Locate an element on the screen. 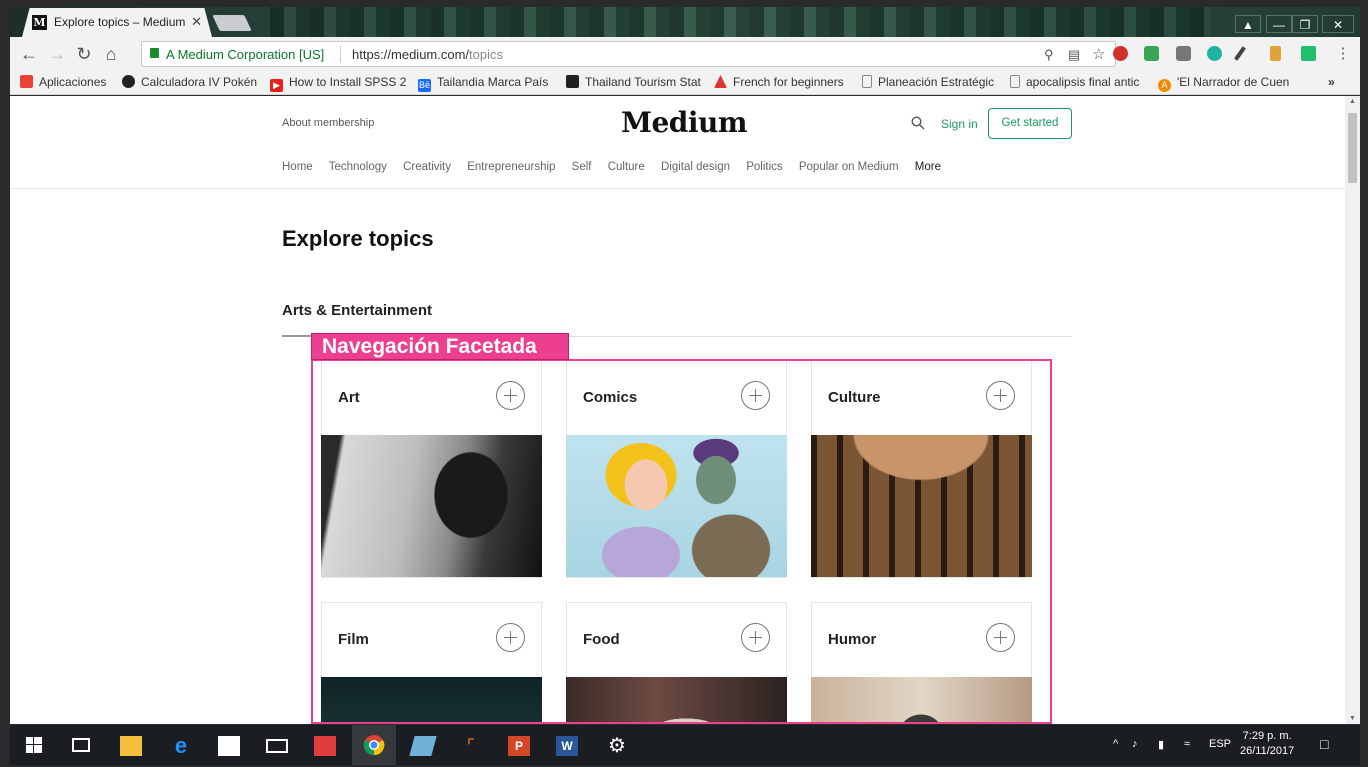  reload-icon: ↻ is located at coordinates (84, 54).